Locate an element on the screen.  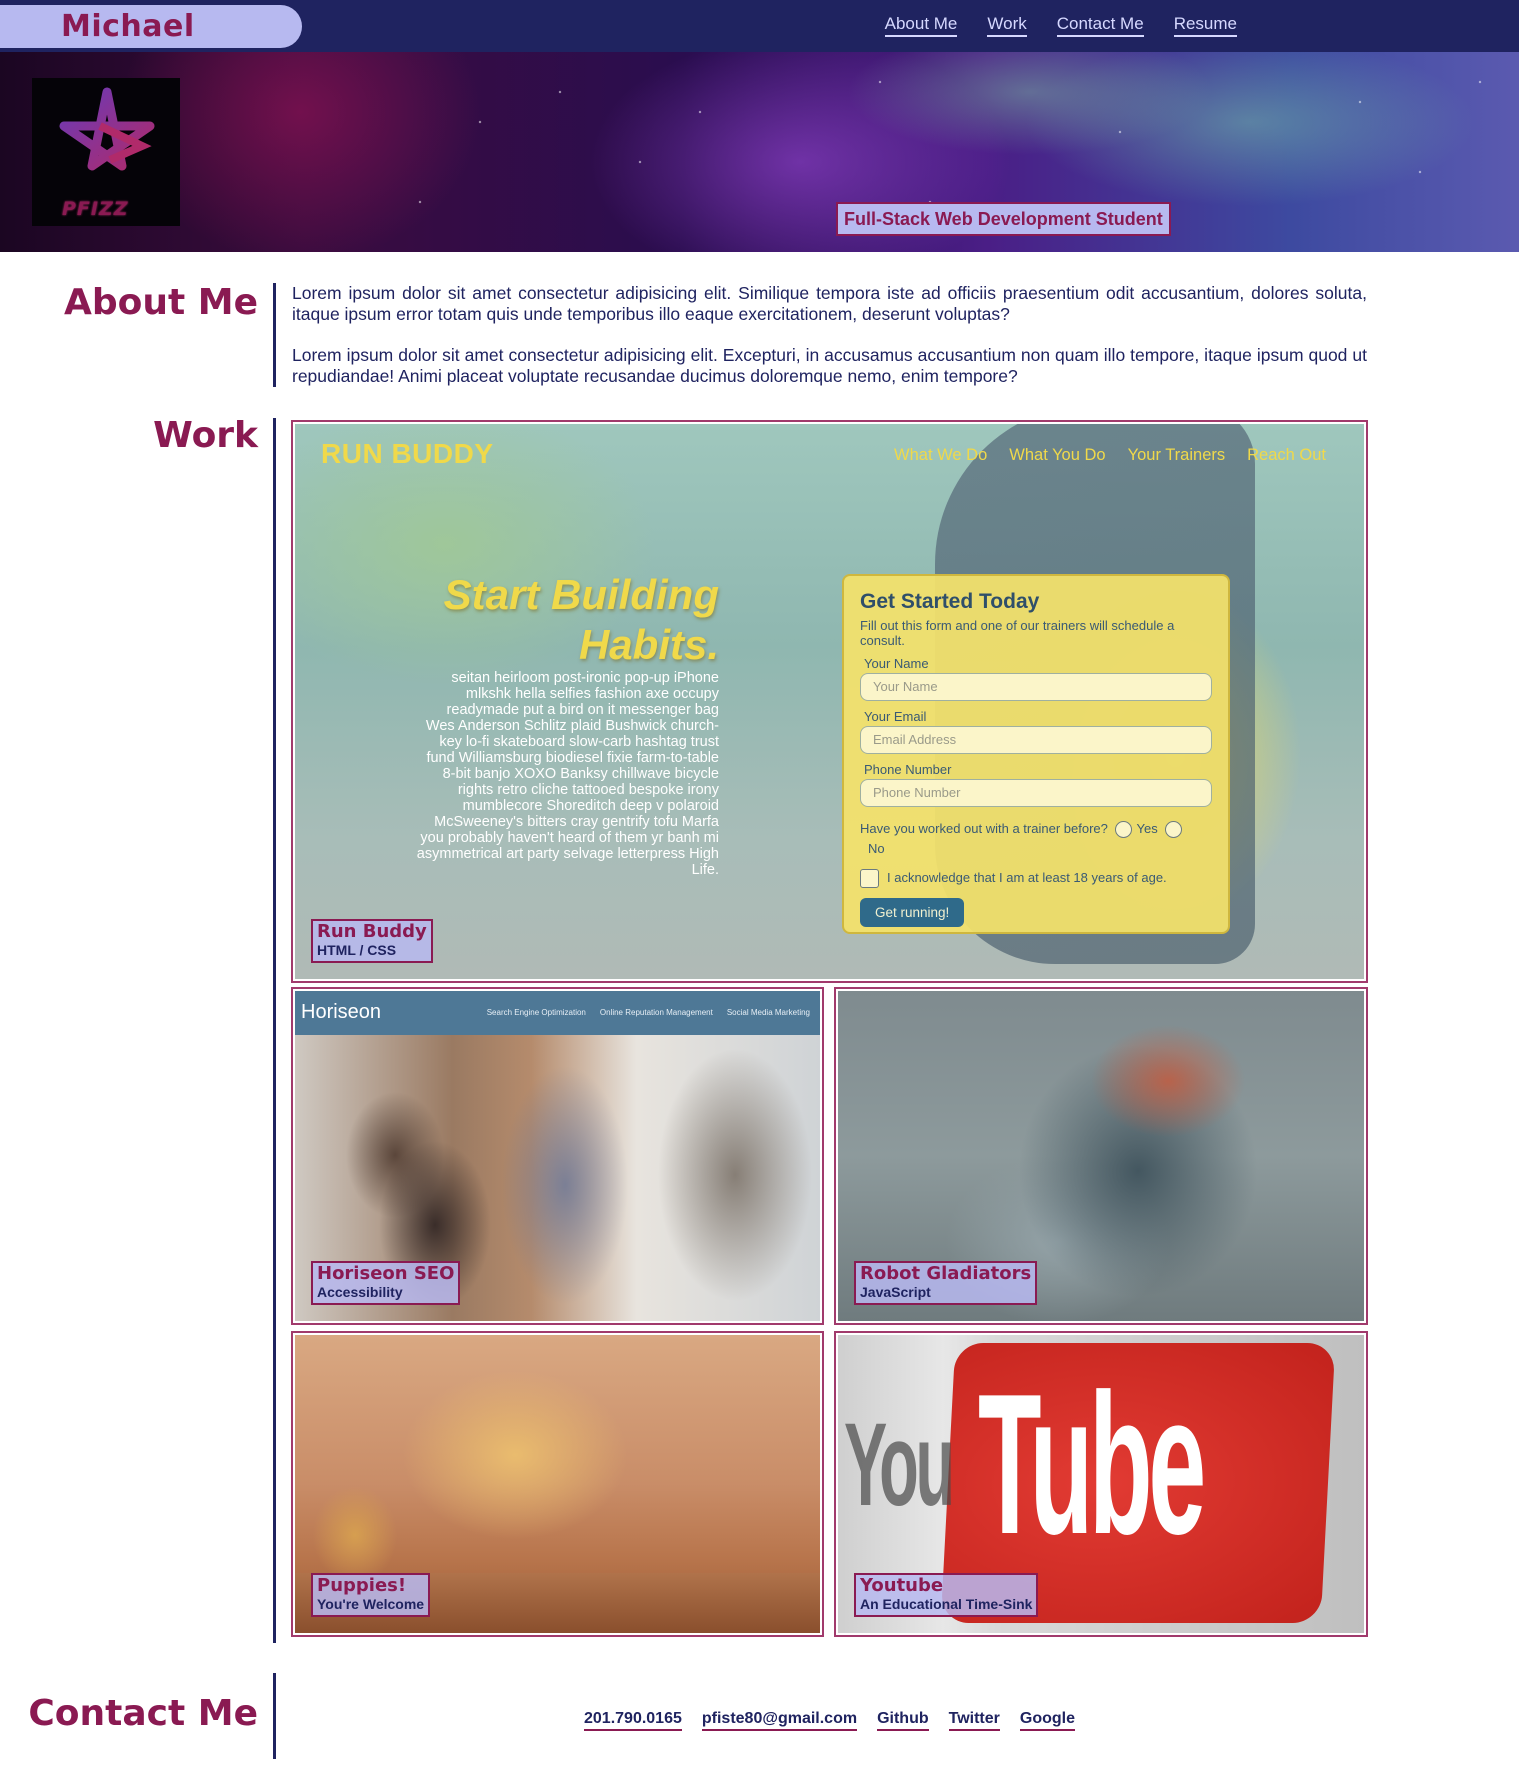
heading-line-1: Start Building is located at coordinates (581, 594).